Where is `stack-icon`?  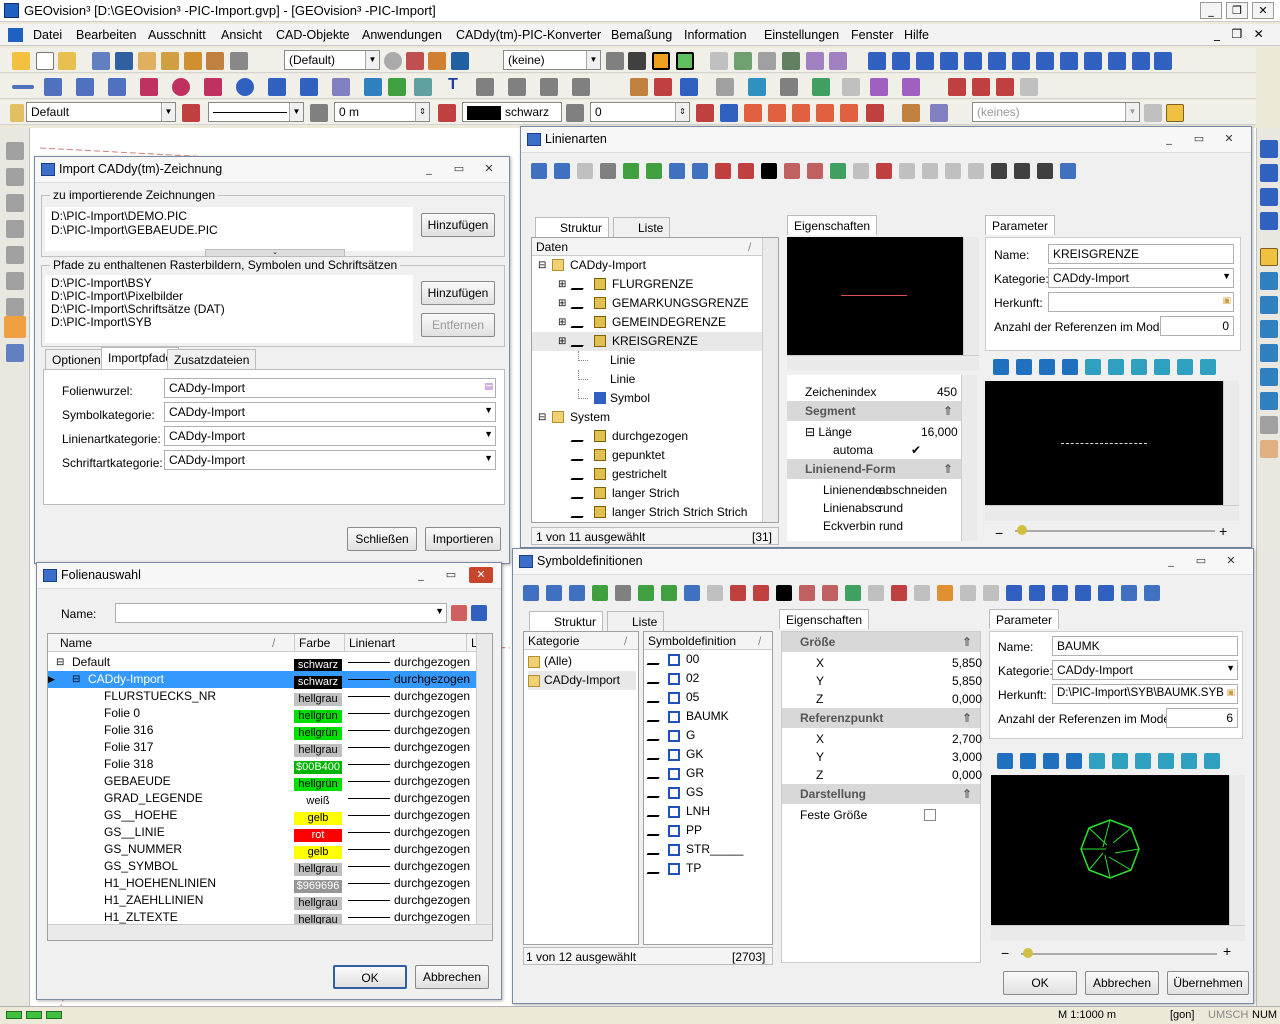 stack-icon is located at coordinates (215, 61).